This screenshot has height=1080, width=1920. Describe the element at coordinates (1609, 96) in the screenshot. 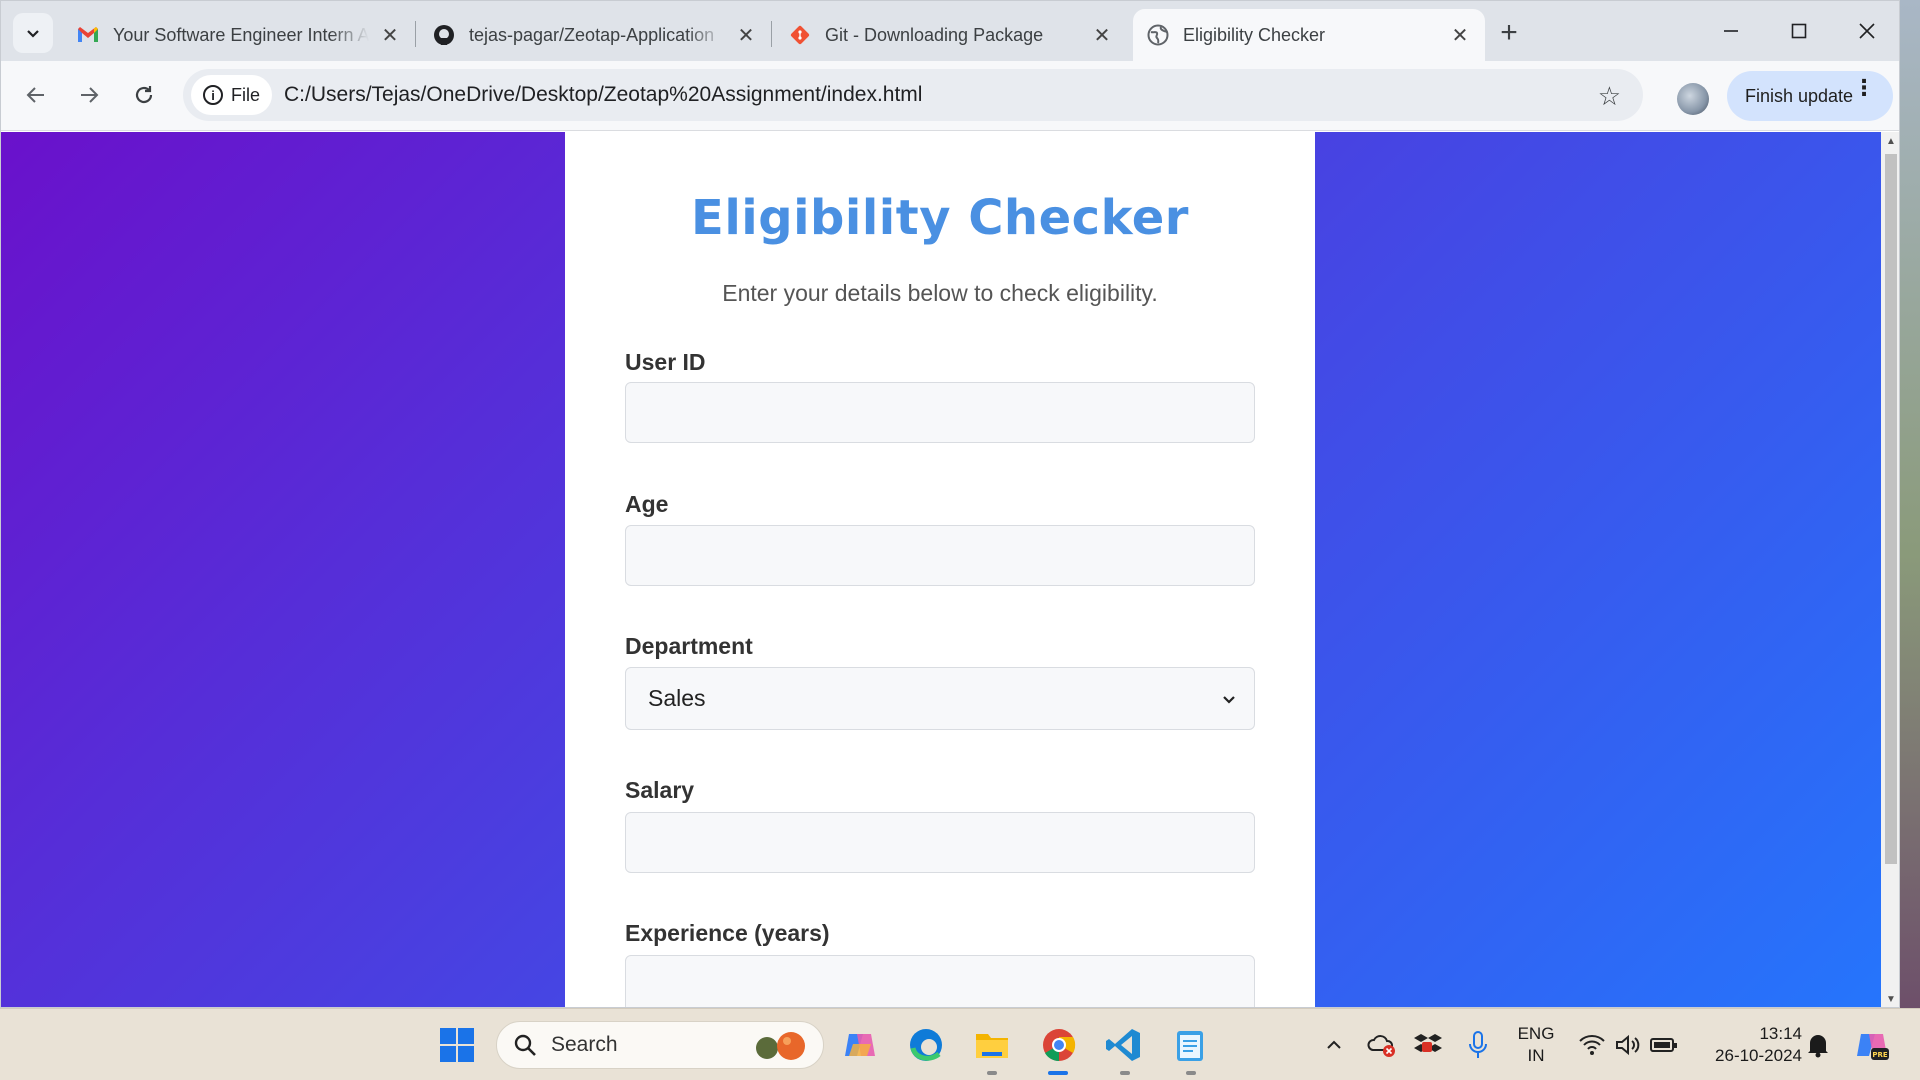

I see `bookmark-star-icon: ☆` at that location.